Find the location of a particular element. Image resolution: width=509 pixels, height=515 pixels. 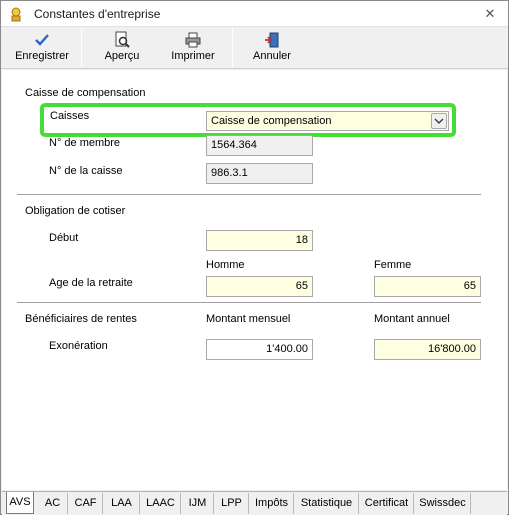

annuel-label: Montant annuel is located at coordinates (412, 319).